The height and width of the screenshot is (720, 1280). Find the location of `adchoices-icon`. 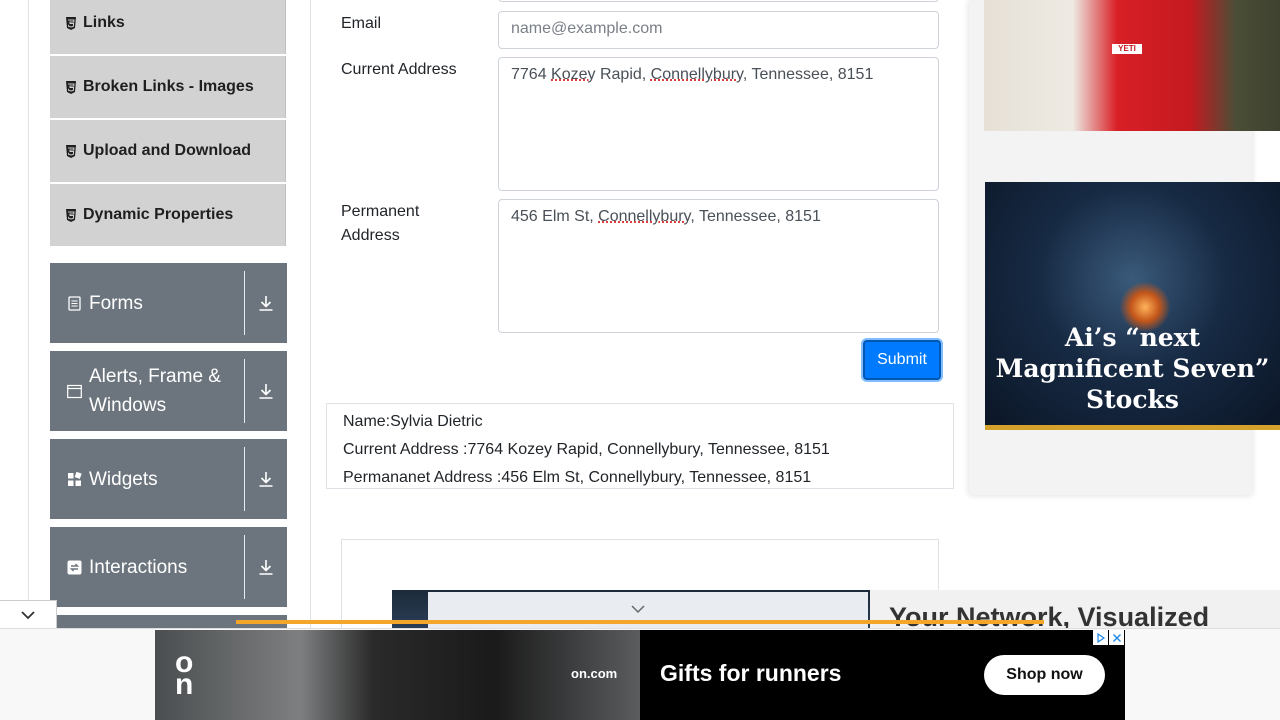

adchoices-icon is located at coordinates (1100, 637).